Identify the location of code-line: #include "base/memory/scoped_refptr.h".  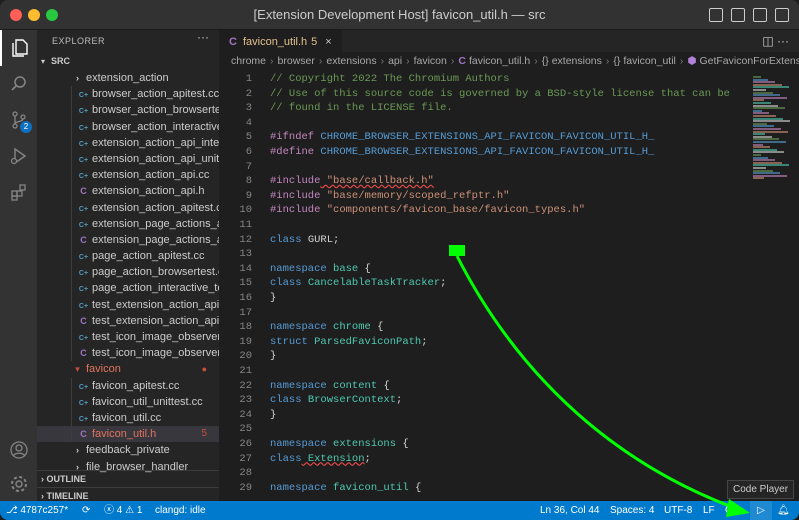
(389, 196).